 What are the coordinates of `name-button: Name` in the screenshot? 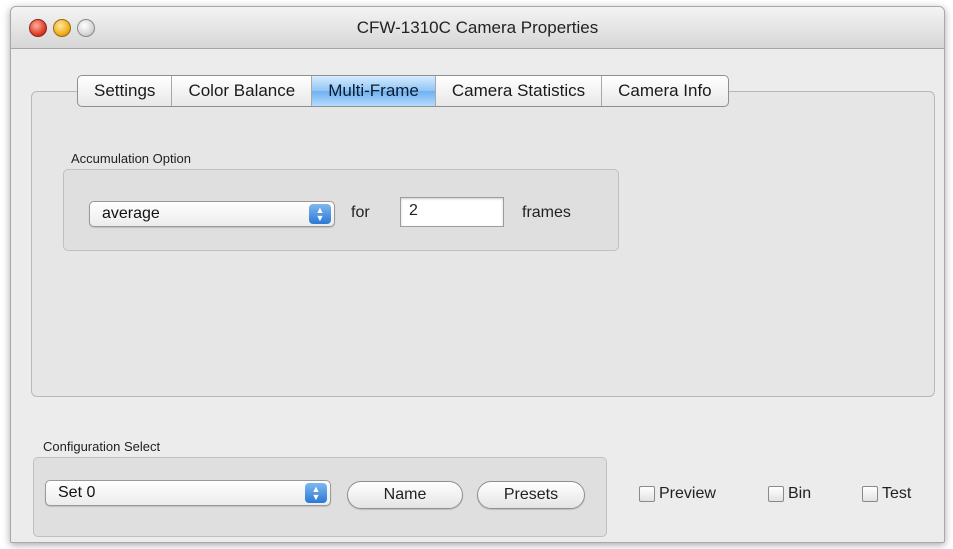 It's located at (405, 495).